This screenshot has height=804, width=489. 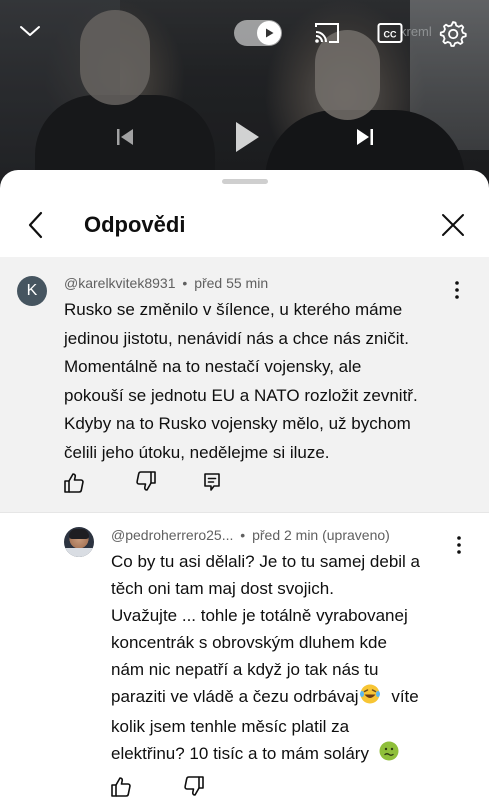 What do you see at coordinates (222, 588) in the screenshot?
I see `reply-line: těch oni tam maj dost svojich.` at bounding box center [222, 588].